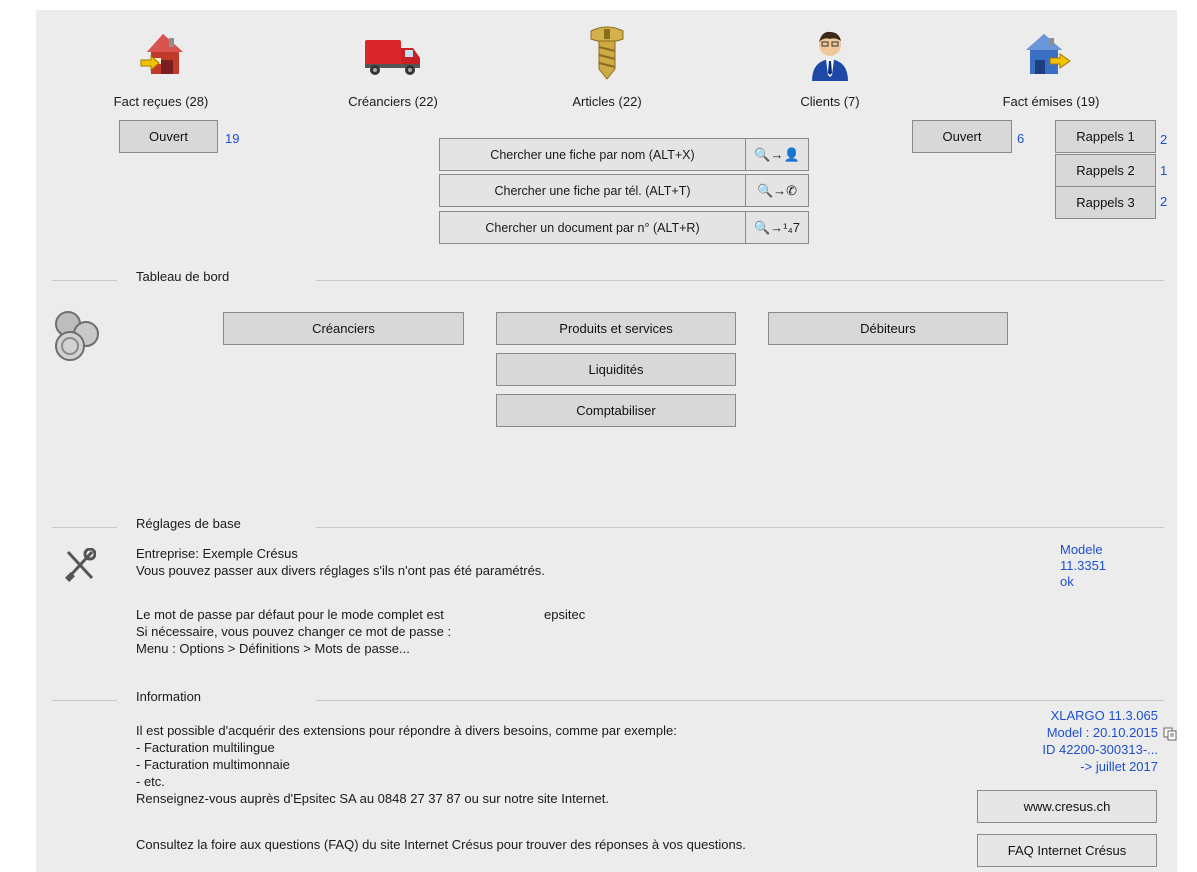 The height and width of the screenshot is (872, 1197). I want to click on screw-icon, so click(607, 53).